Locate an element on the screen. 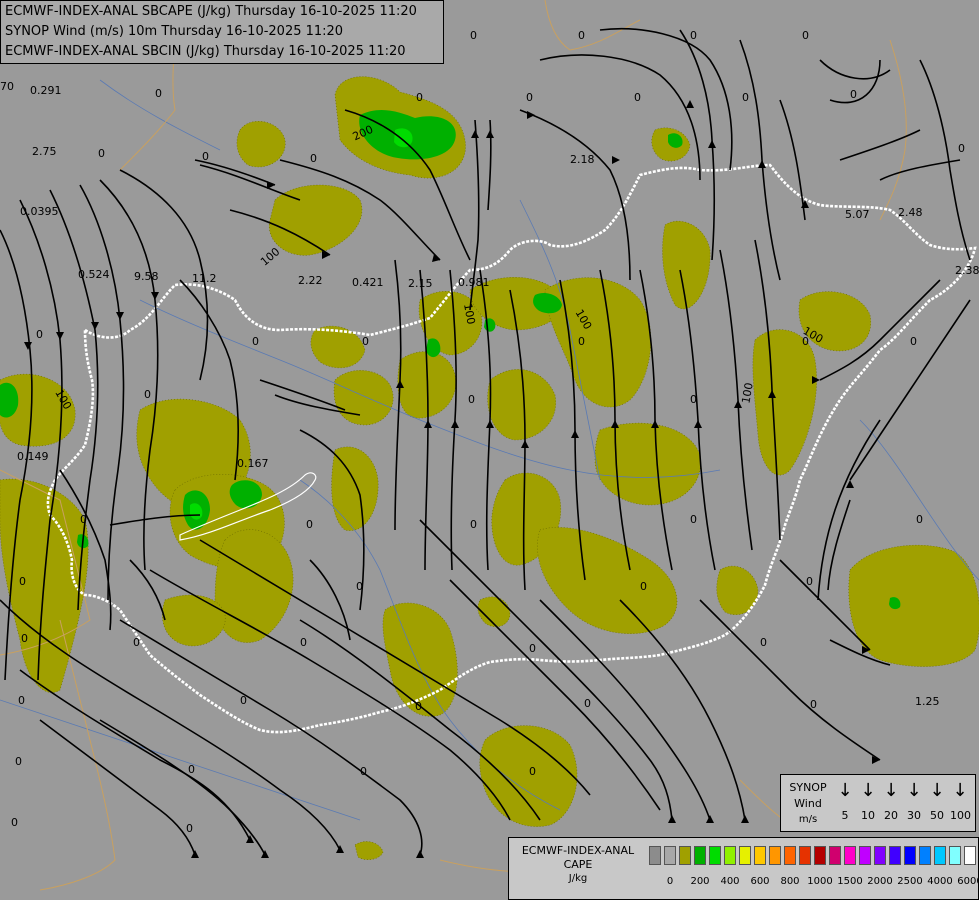 The height and width of the screenshot is (900, 979). map-label: 0.0395 is located at coordinates (39, 211).